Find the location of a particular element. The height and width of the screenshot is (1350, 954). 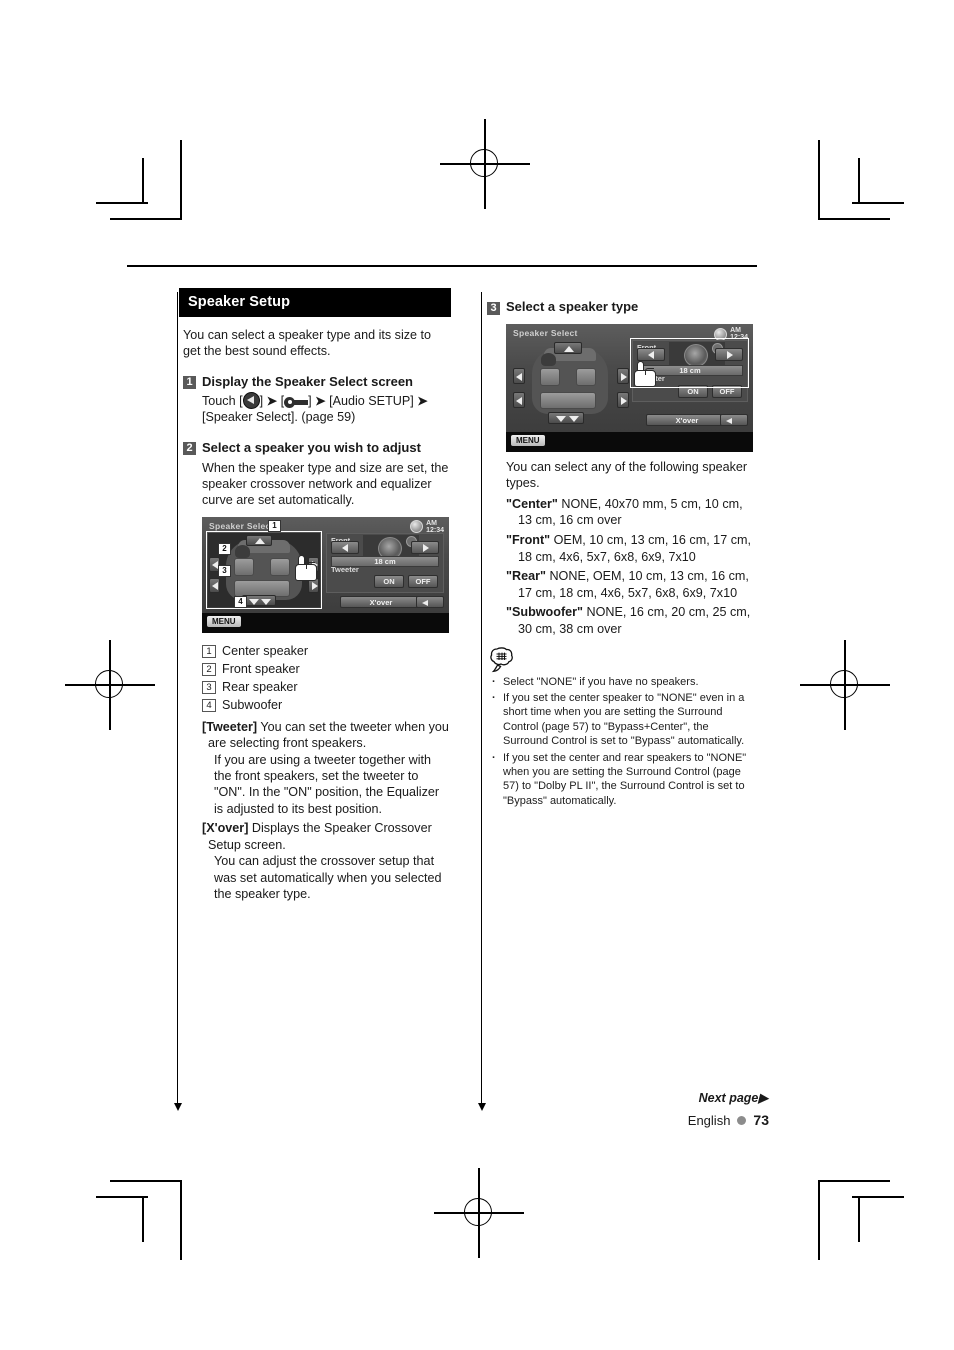

bracket-close-1: ] is located at coordinates (261, 400).